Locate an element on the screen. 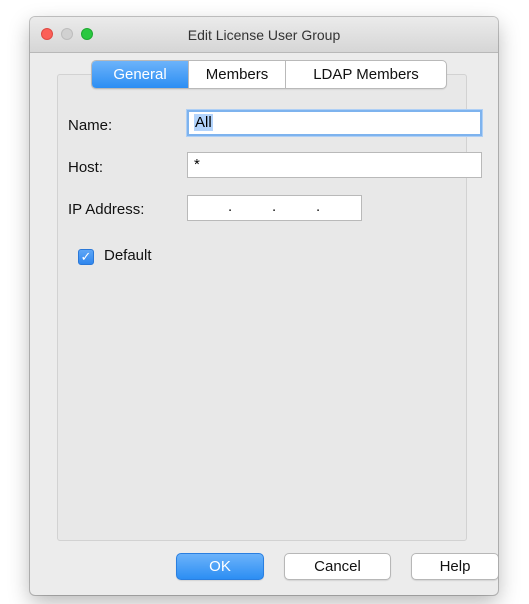  help-button: Help is located at coordinates (454, 566).